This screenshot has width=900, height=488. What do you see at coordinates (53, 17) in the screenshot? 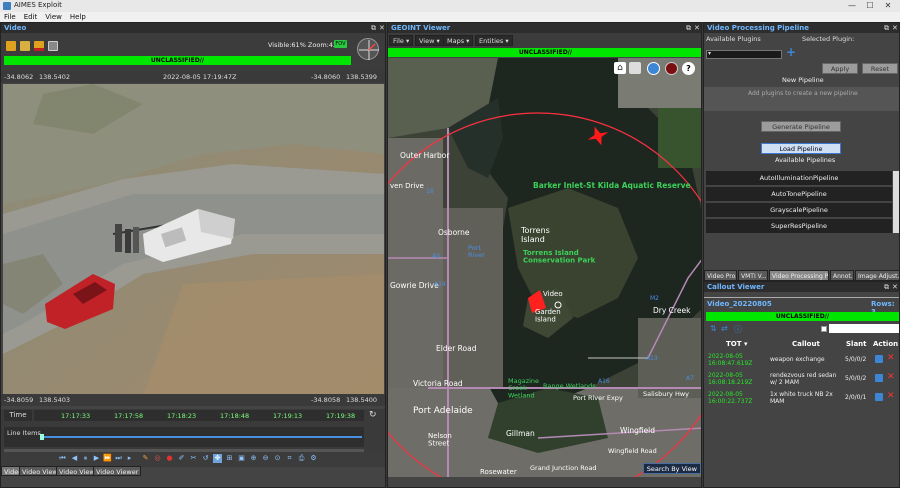
I see `menu-view: View` at bounding box center [53, 17].